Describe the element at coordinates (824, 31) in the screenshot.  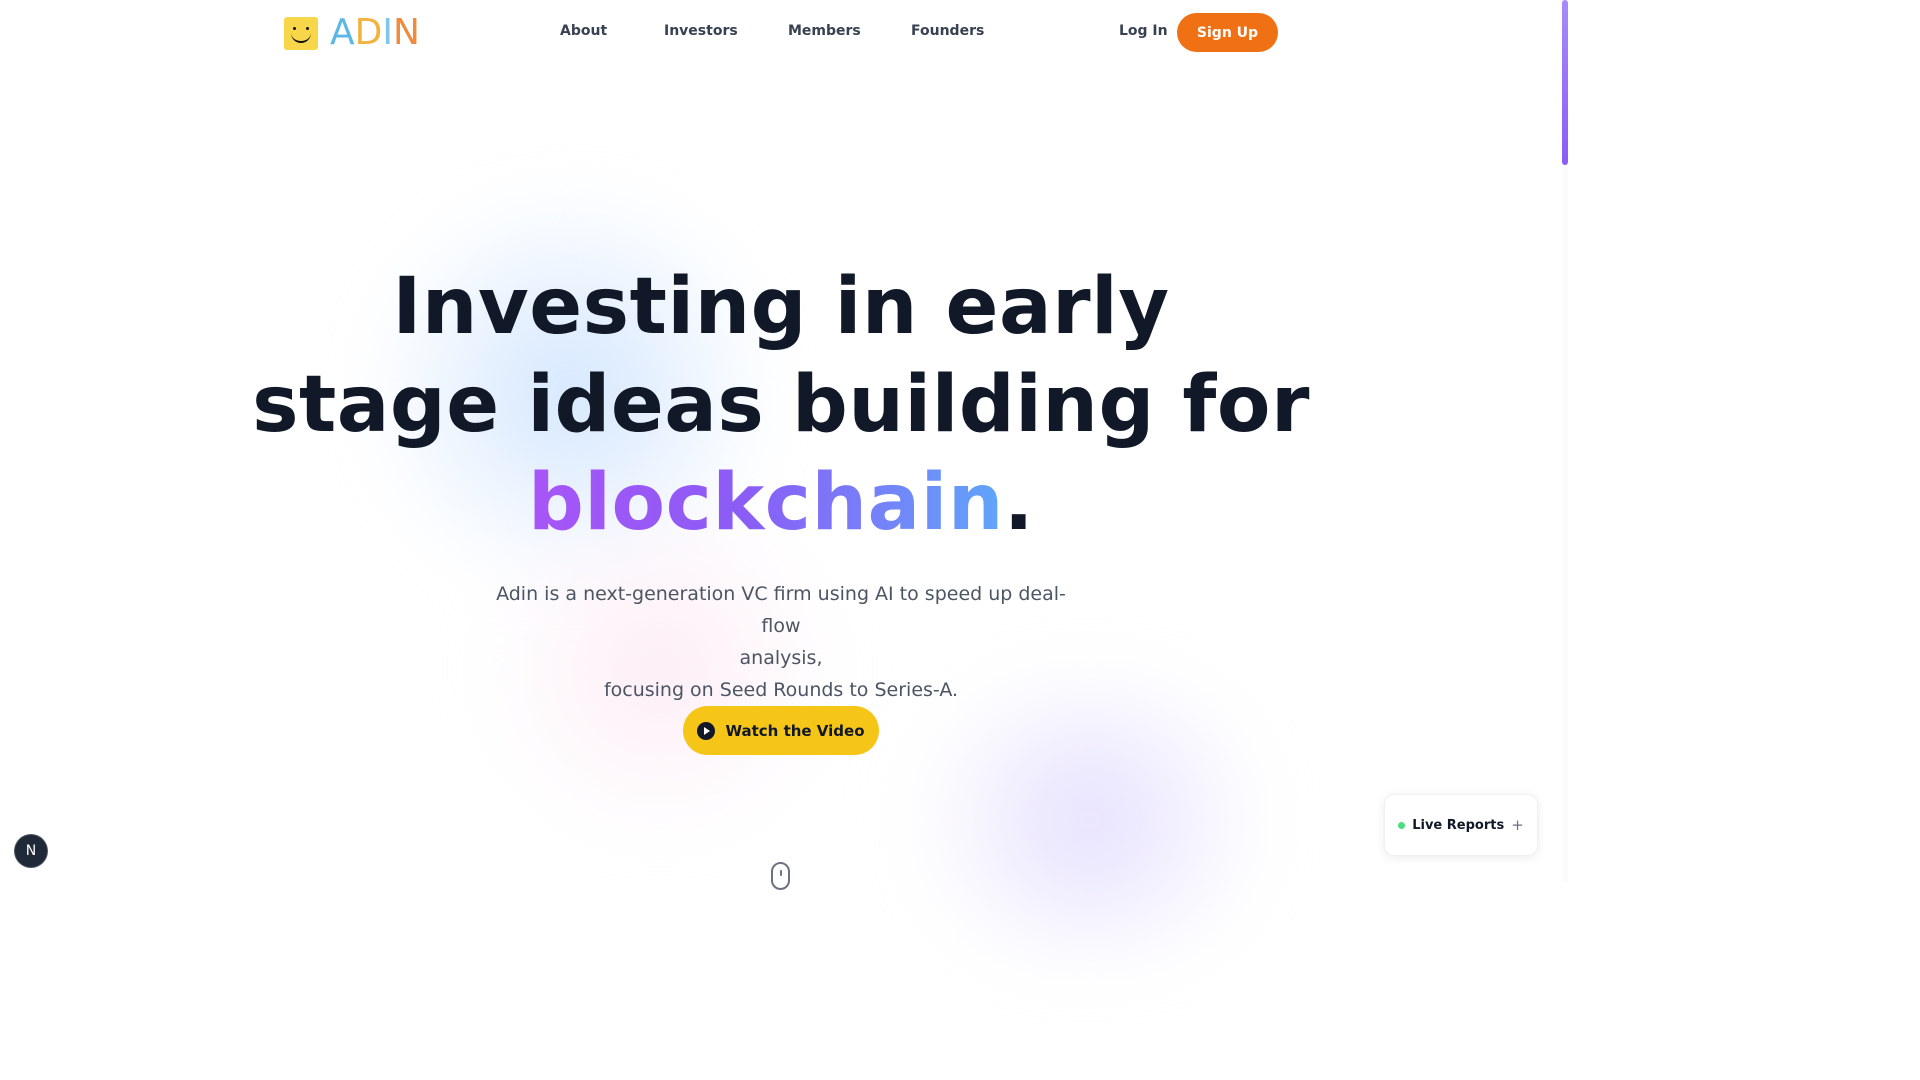
I see `nav-link-members: Members` at that location.